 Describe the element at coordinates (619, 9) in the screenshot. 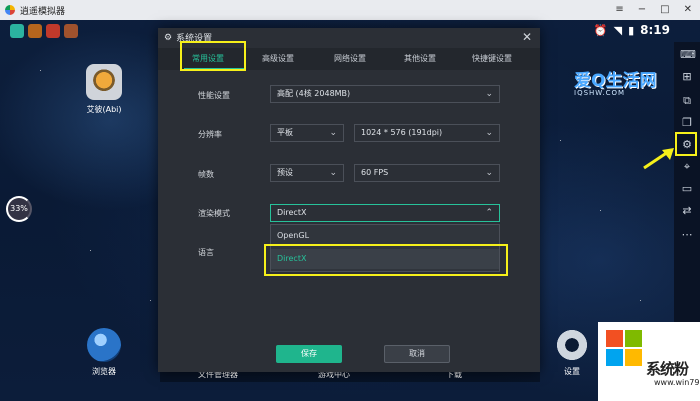

I see `menu-icon: ≡` at that location.